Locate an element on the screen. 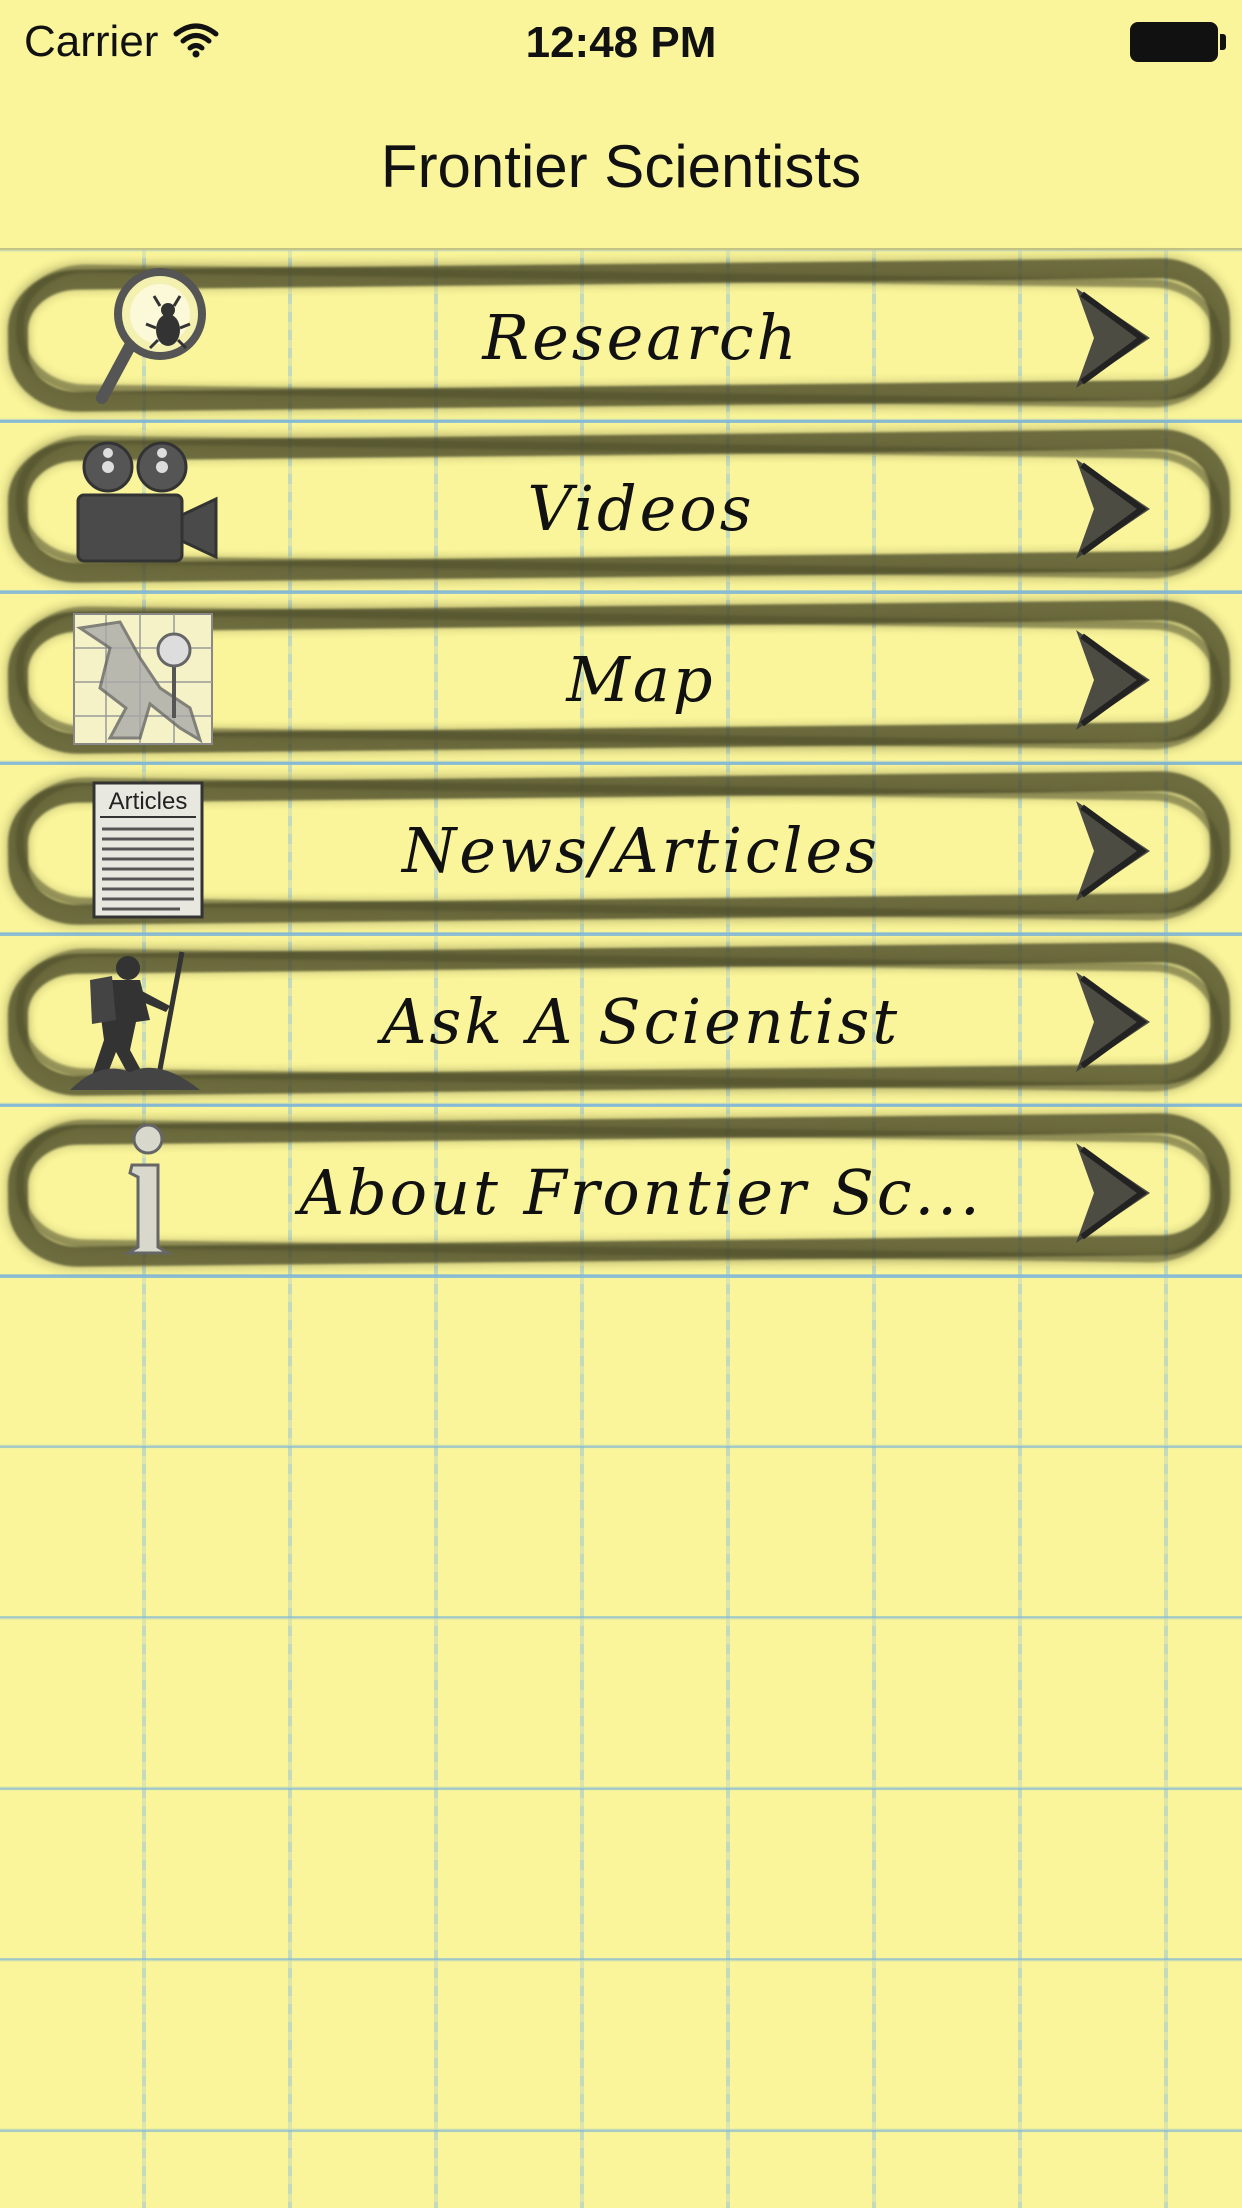 Image resolution: width=1242 pixels, height=2208 pixels. menu-item-research: Research is located at coordinates (621, 337).